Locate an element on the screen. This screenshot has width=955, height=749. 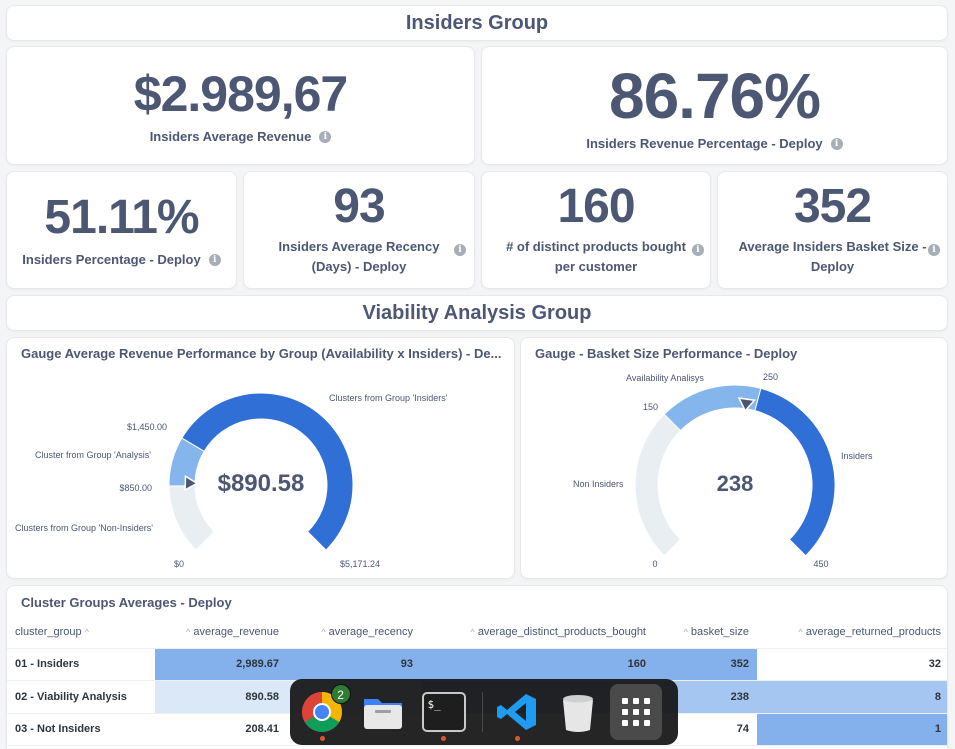
avg-recency-value: 93 is located at coordinates (359, 206).